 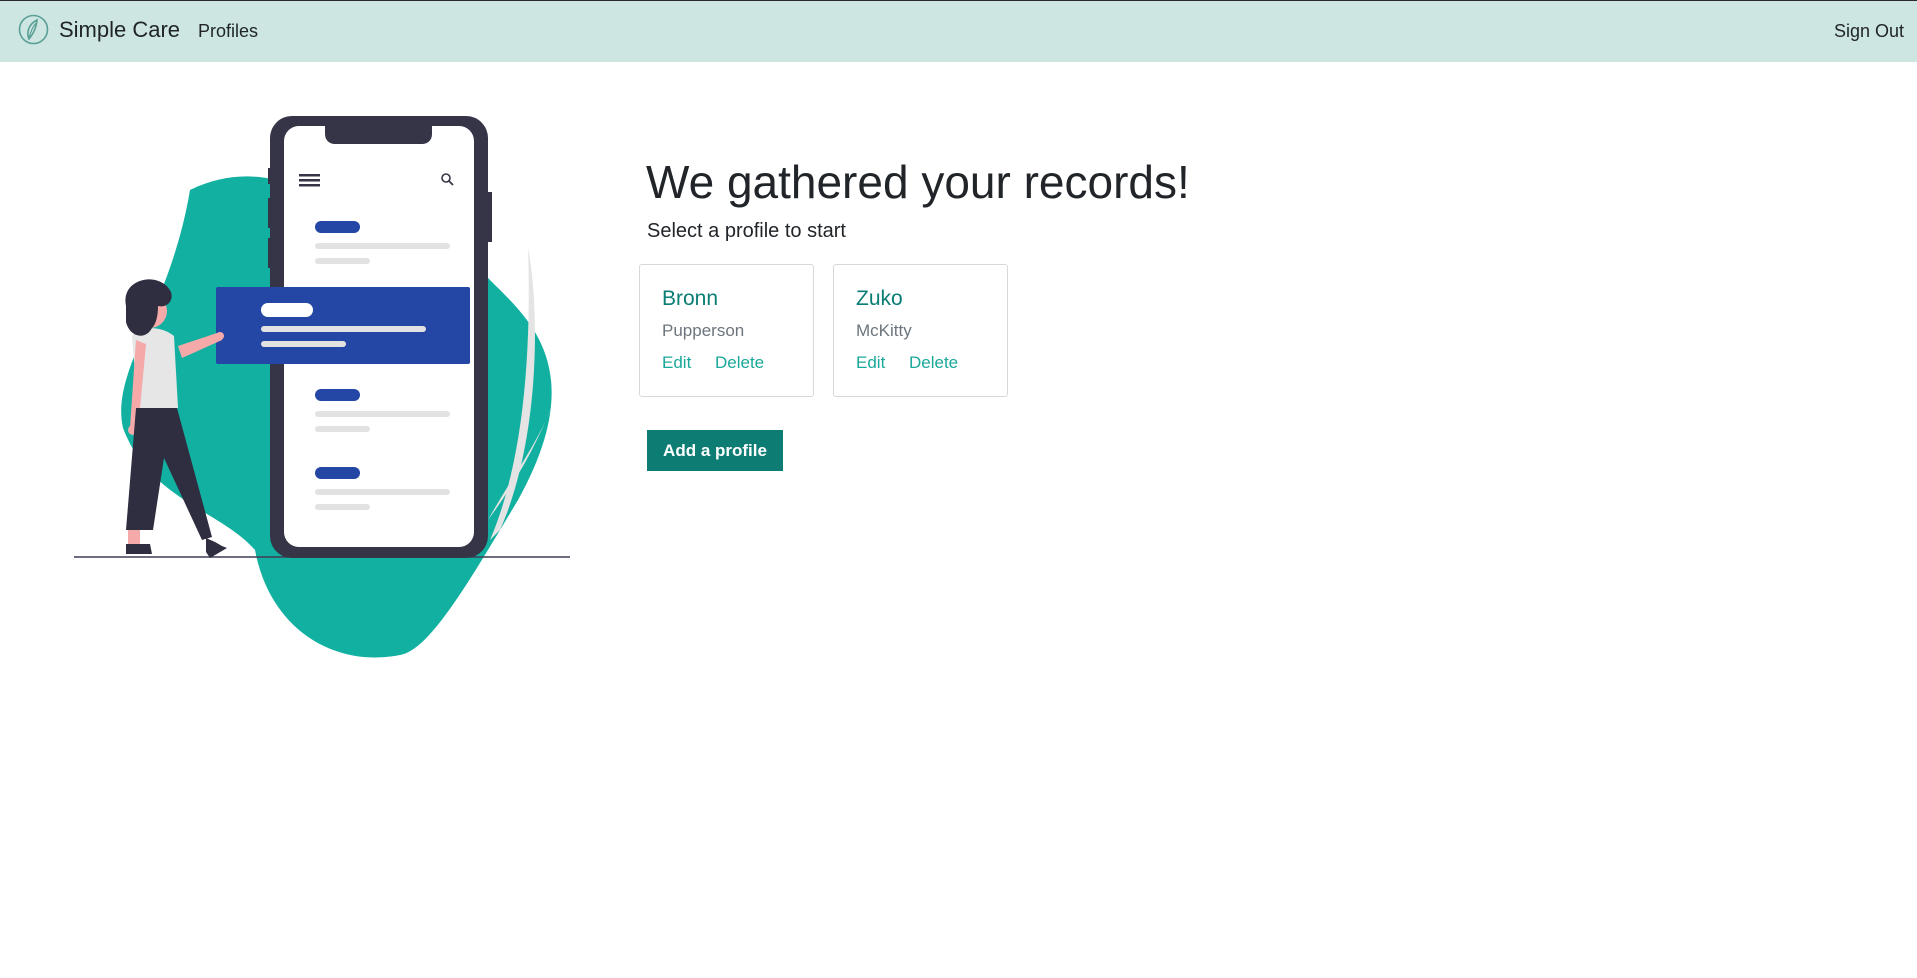 What do you see at coordinates (715, 450) in the screenshot?
I see `add-profile-button: Add a profile` at bounding box center [715, 450].